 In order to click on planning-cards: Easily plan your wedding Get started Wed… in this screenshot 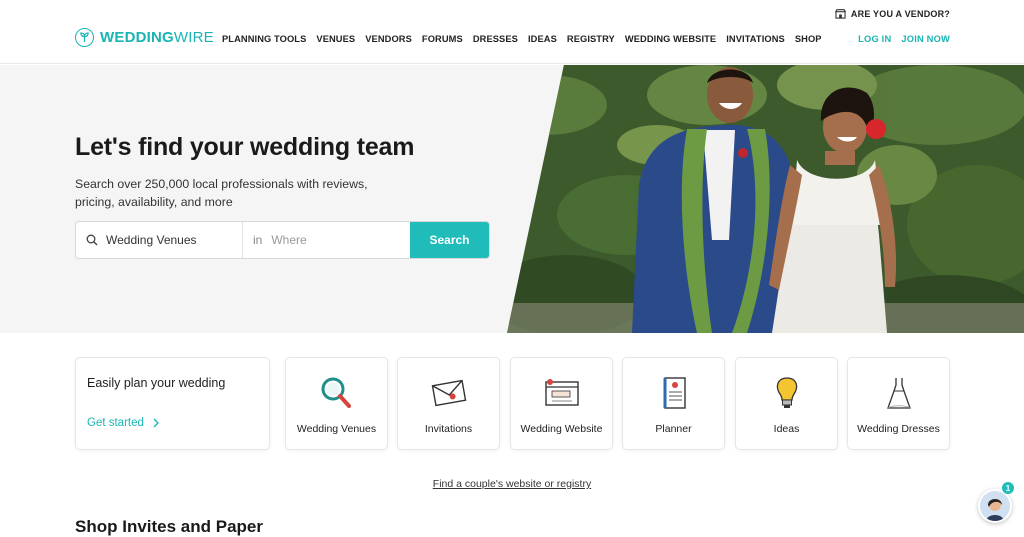, I will do `click(512, 403)`.